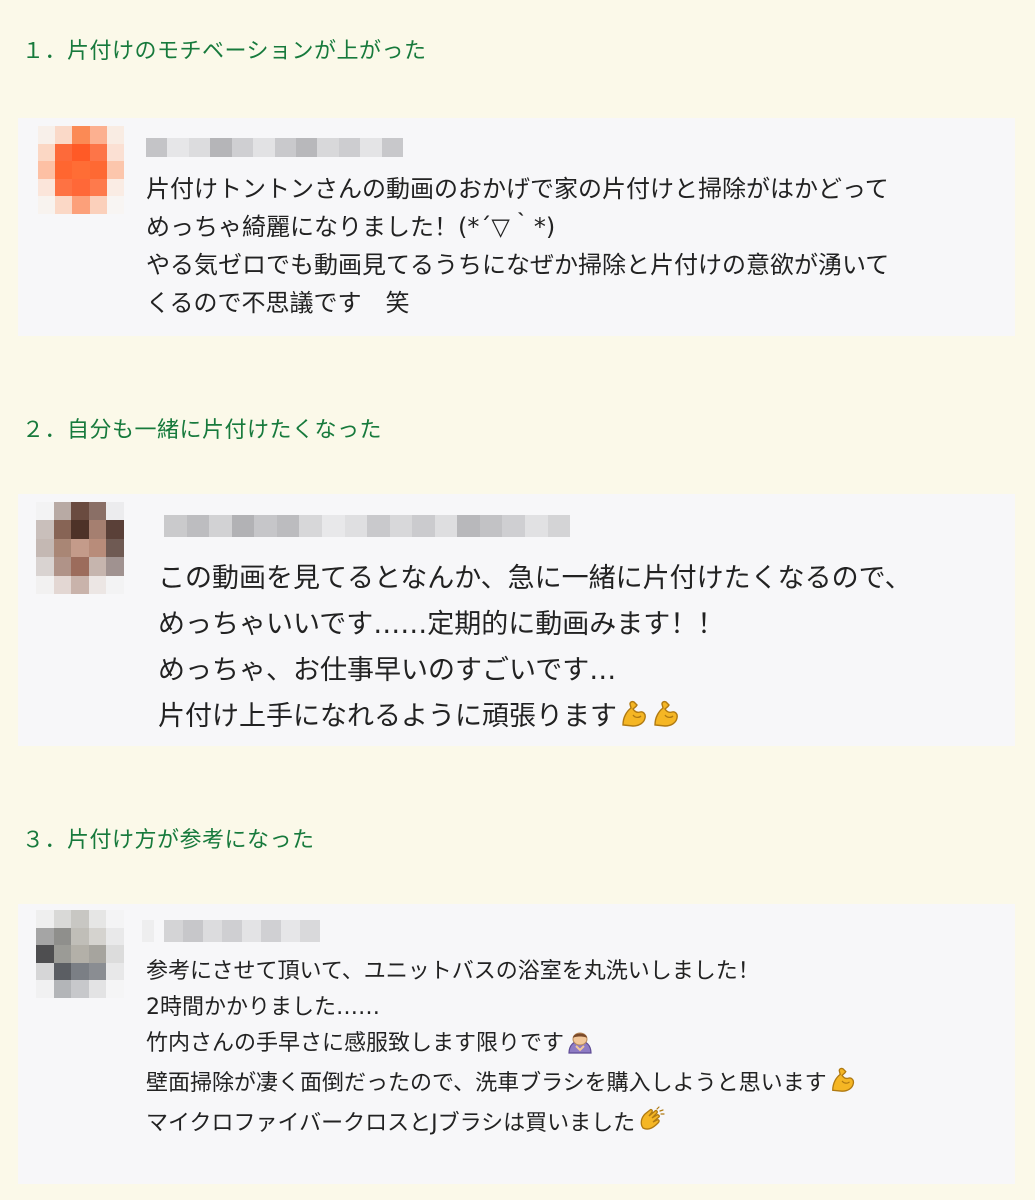 This screenshot has width=1035, height=1200. Describe the element at coordinates (168, 840) in the screenshot. I see `section-heading-3: ３．片付け方が参考になった` at that location.